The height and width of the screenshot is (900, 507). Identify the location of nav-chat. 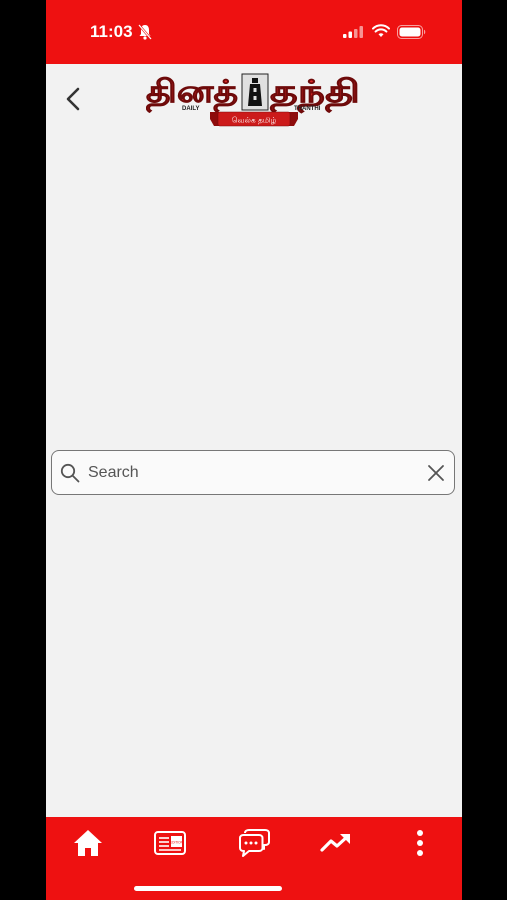
(254, 843).